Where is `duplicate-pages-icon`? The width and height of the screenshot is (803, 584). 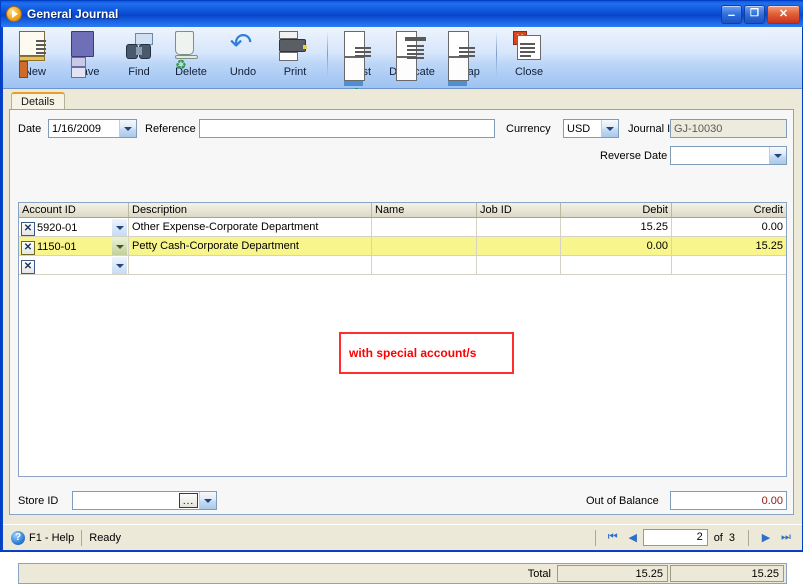 duplicate-pages-icon is located at coordinates (412, 56).